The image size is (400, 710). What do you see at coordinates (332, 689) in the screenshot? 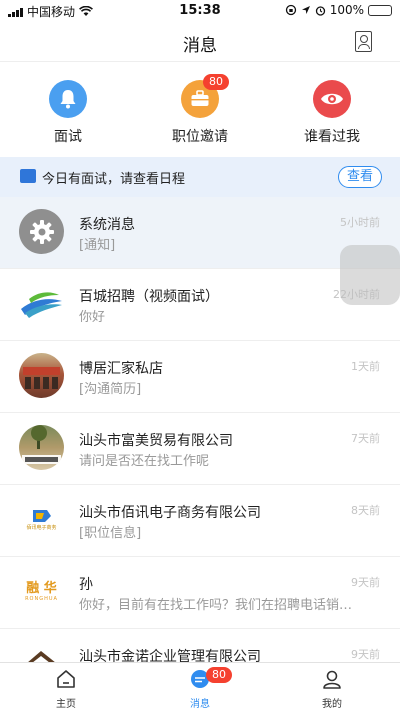
I see `tab-profile: 我的` at bounding box center [332, 689].